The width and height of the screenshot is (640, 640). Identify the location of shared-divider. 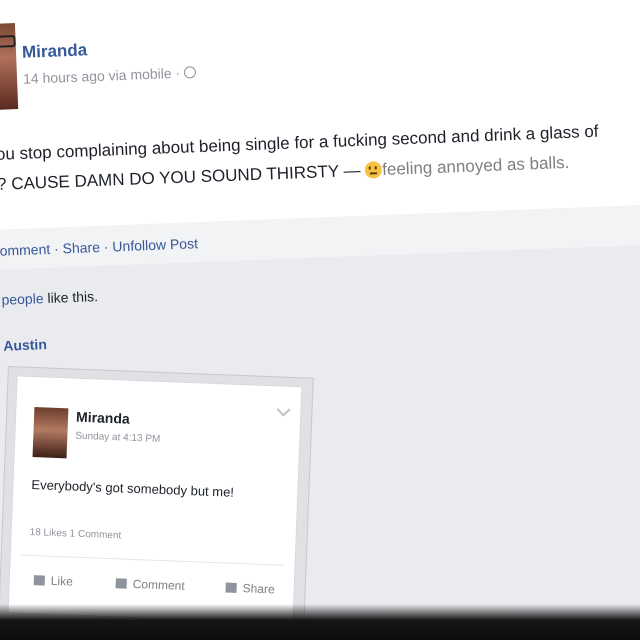
(152, 560).